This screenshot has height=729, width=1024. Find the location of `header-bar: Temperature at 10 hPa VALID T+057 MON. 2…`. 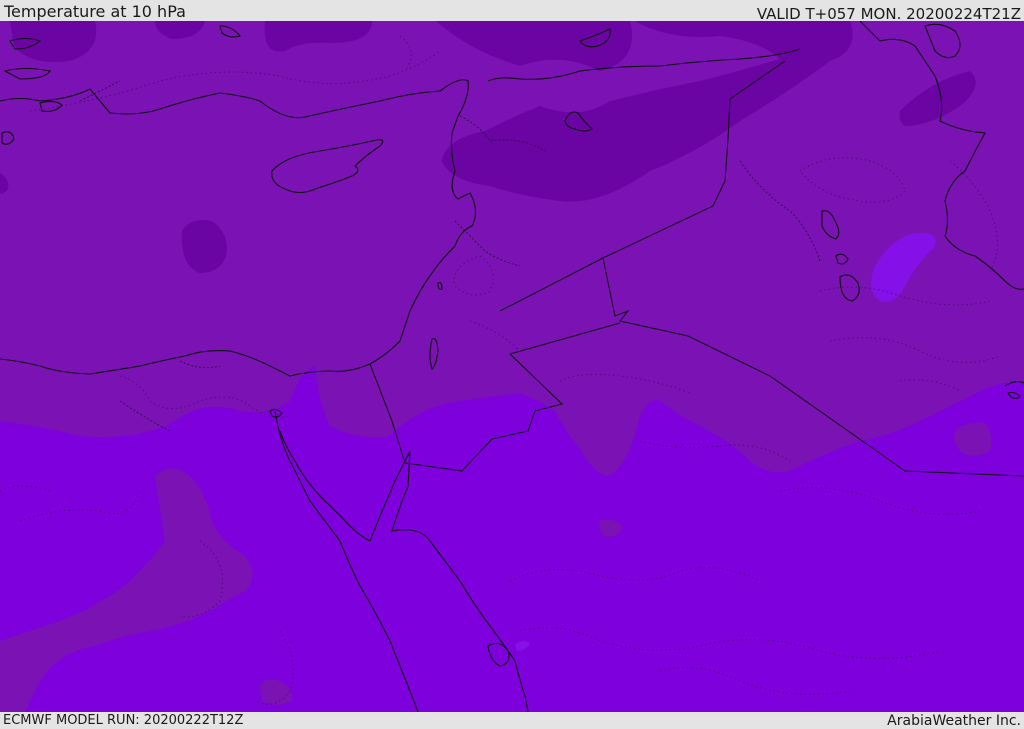

header-bar: Temperature at 10 hPa VALID T+057 MON. 2… is located at coordinates (512, 11).